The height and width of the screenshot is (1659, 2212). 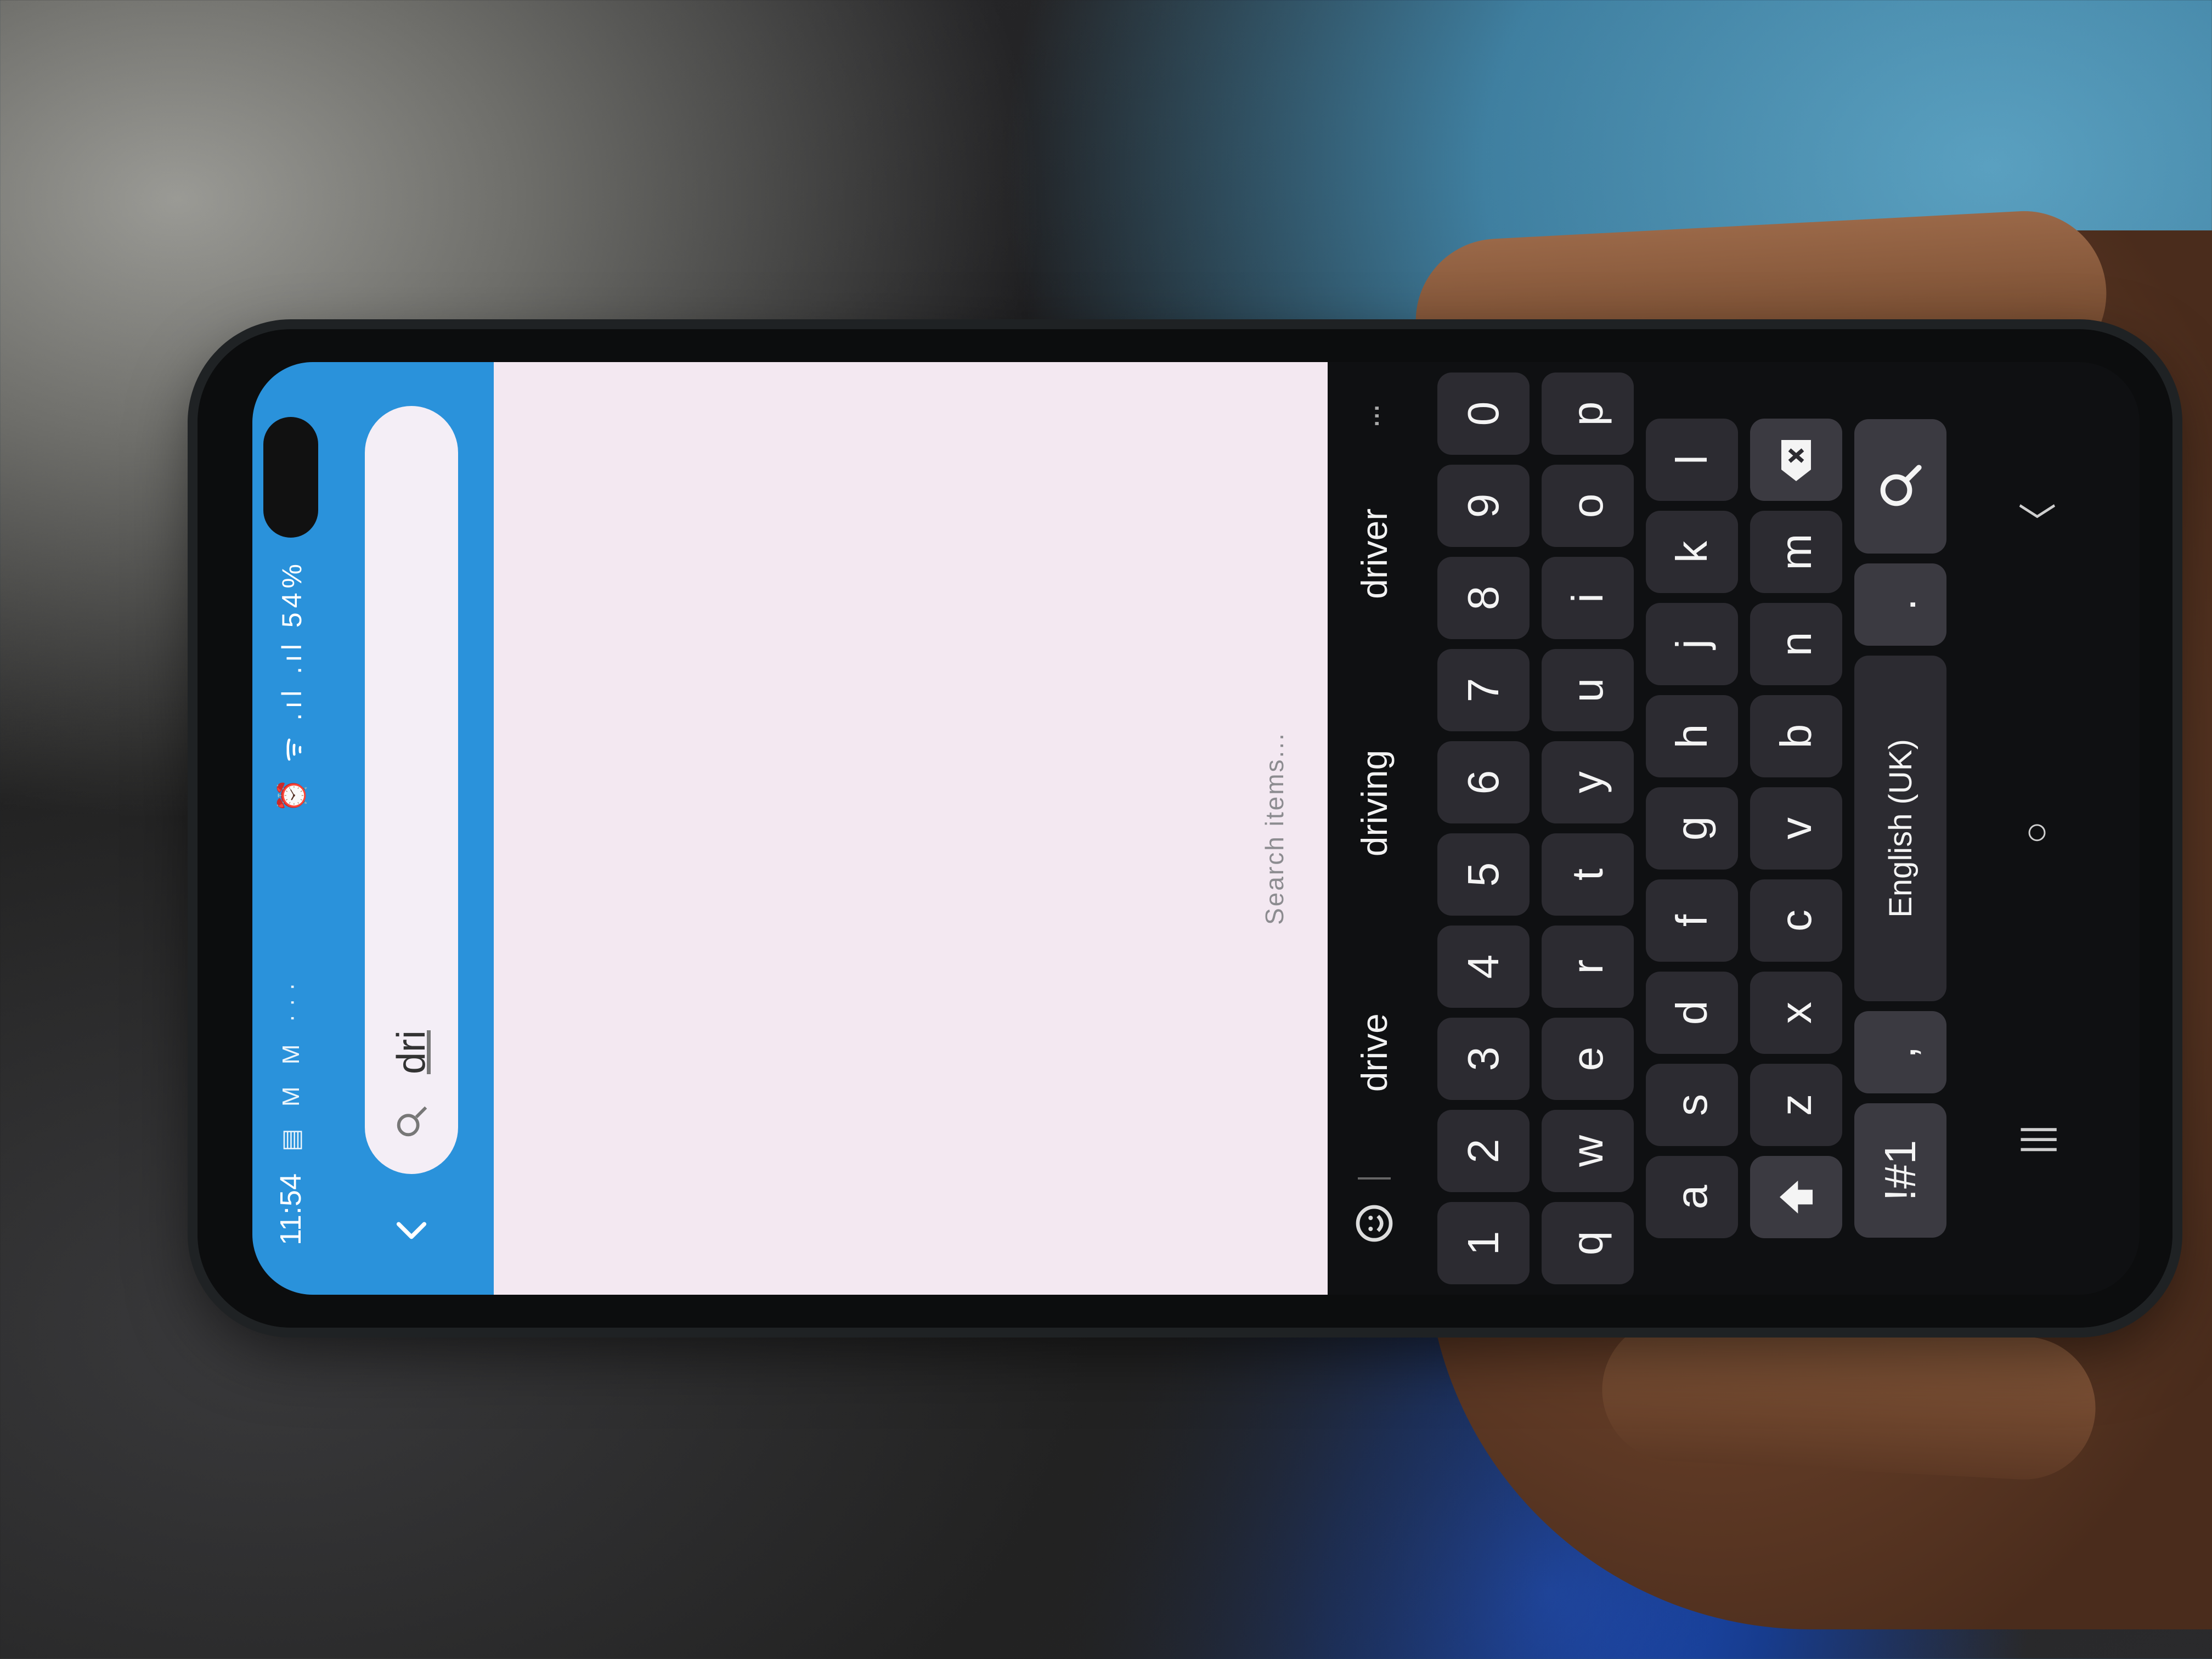 I want to click on system-icons: ⏰ ᯤ .ıl .ıl 54%, so click(x=290, y=686).